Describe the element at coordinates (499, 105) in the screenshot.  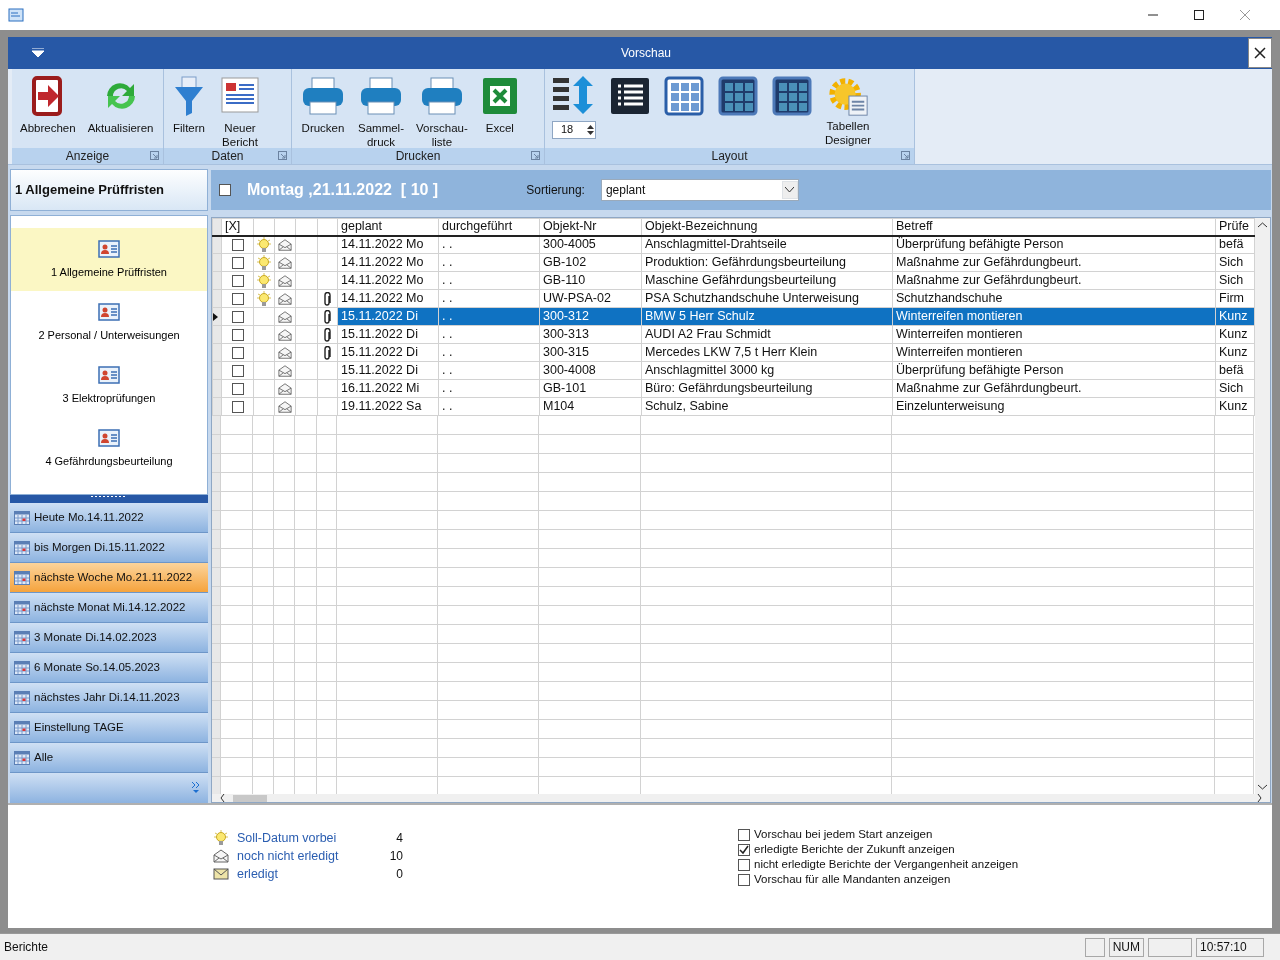
I see `toolbar-button: Excel` at that location.